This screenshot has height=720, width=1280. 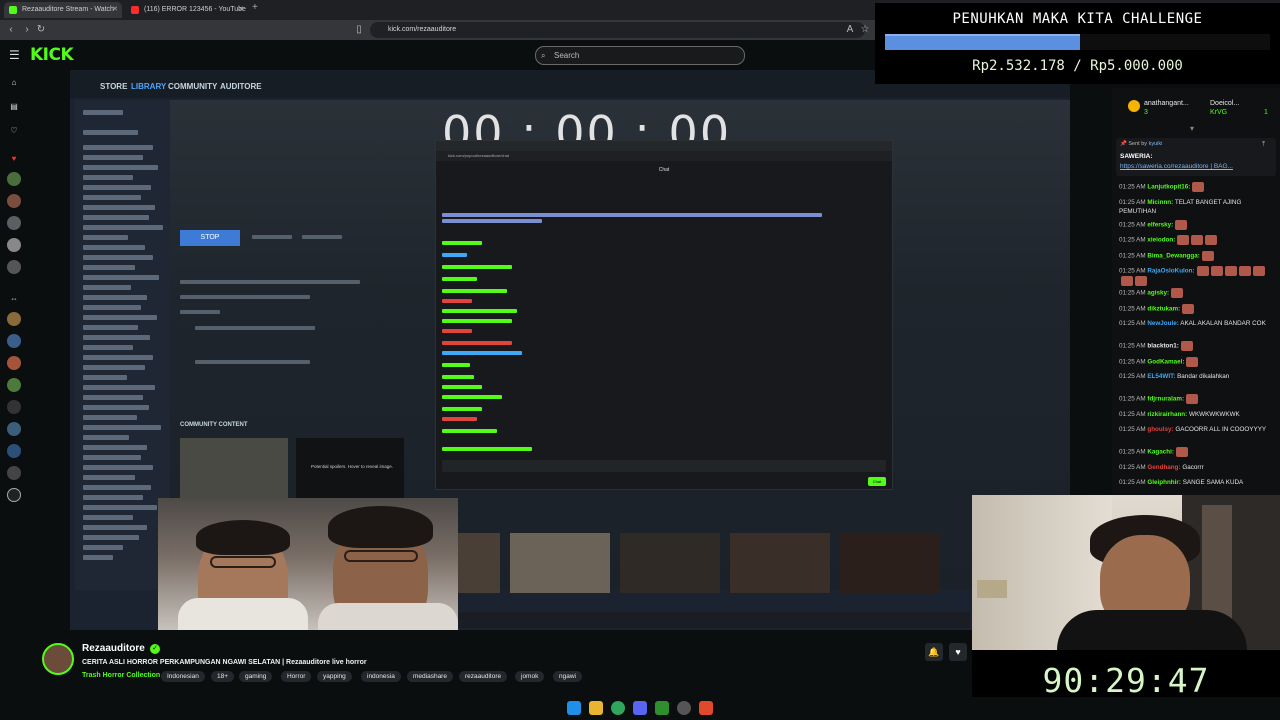 I want to click on pinned-user: kyuiki, so click(x=1155, y=144).